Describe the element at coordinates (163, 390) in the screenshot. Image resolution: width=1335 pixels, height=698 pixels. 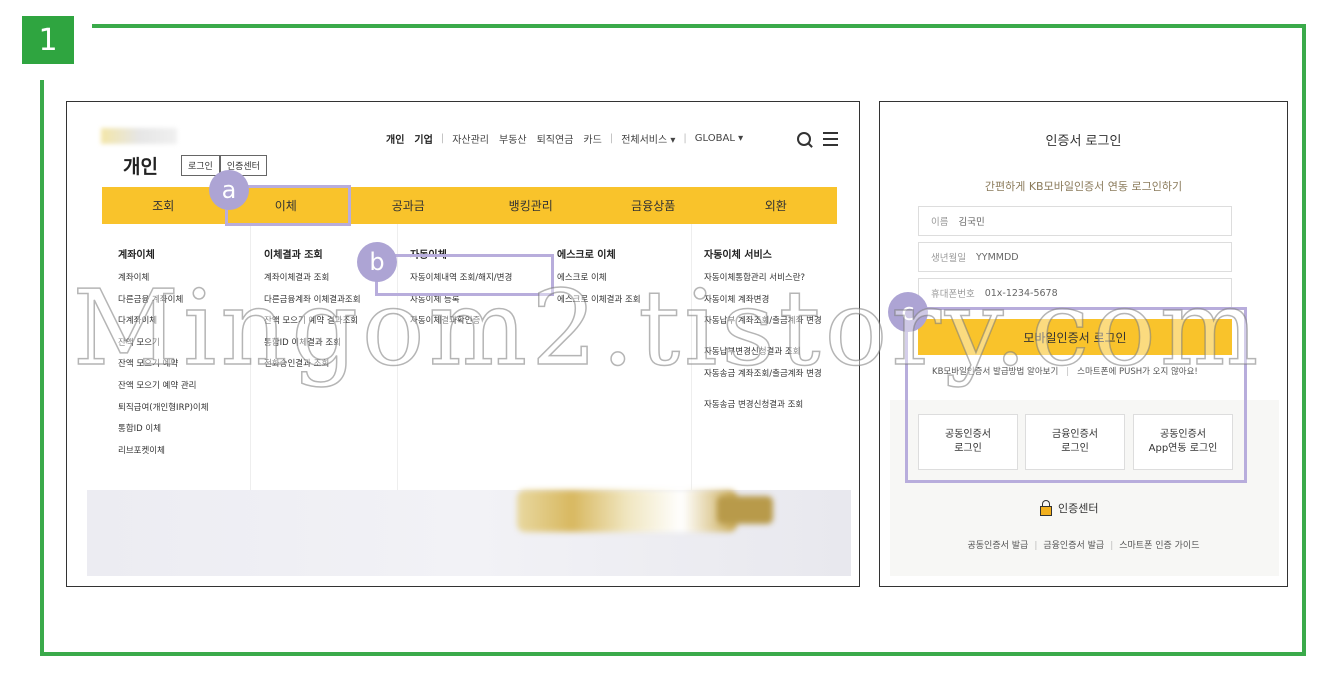
I see `menu-item: 잔액 모으기 예약 관리` at that location.